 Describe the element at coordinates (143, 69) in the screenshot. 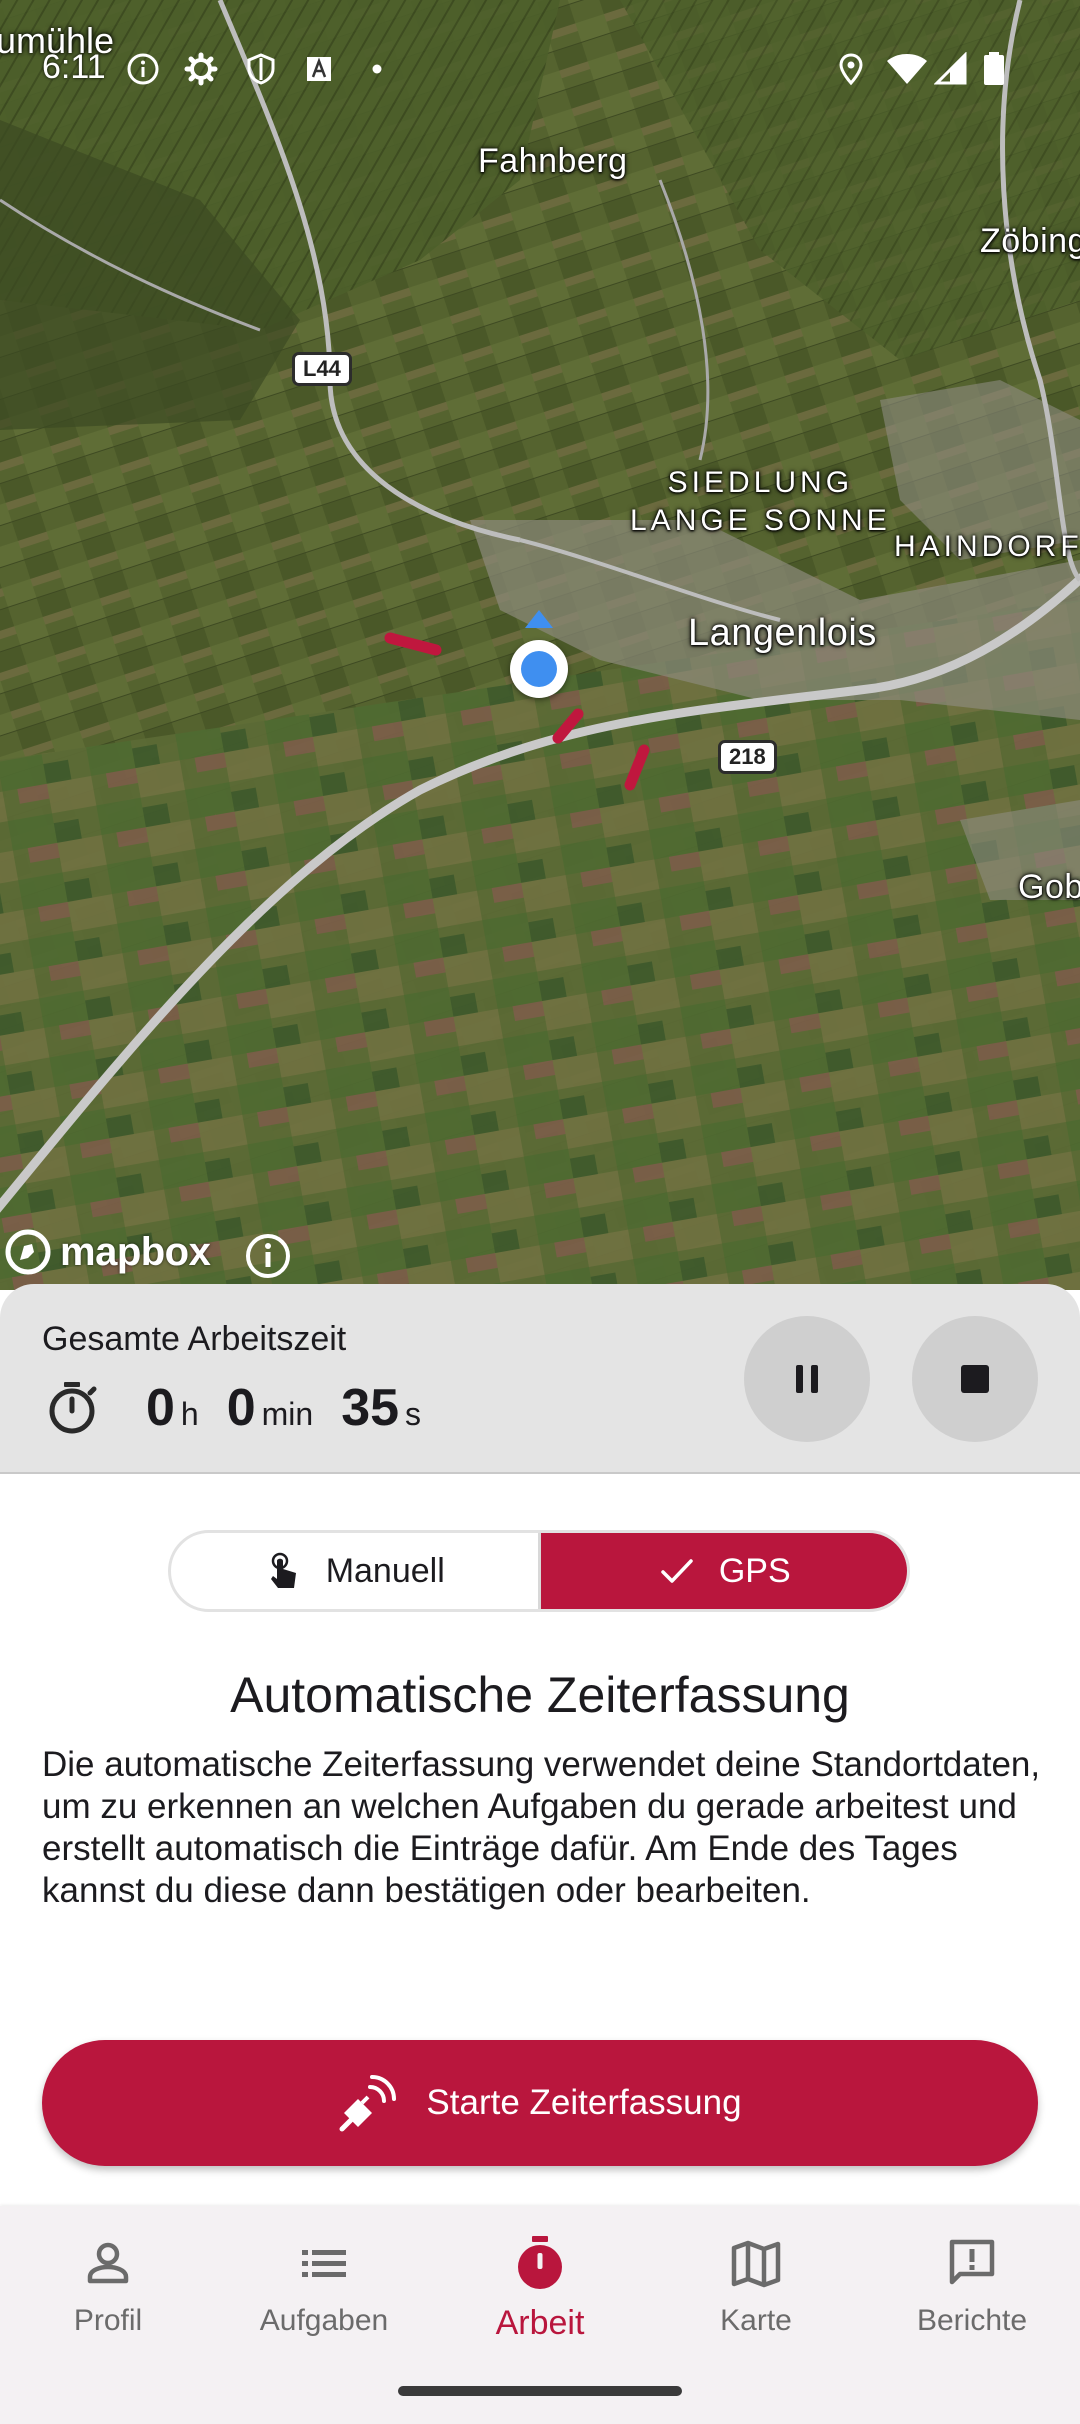

I see `info-icon` at that location.